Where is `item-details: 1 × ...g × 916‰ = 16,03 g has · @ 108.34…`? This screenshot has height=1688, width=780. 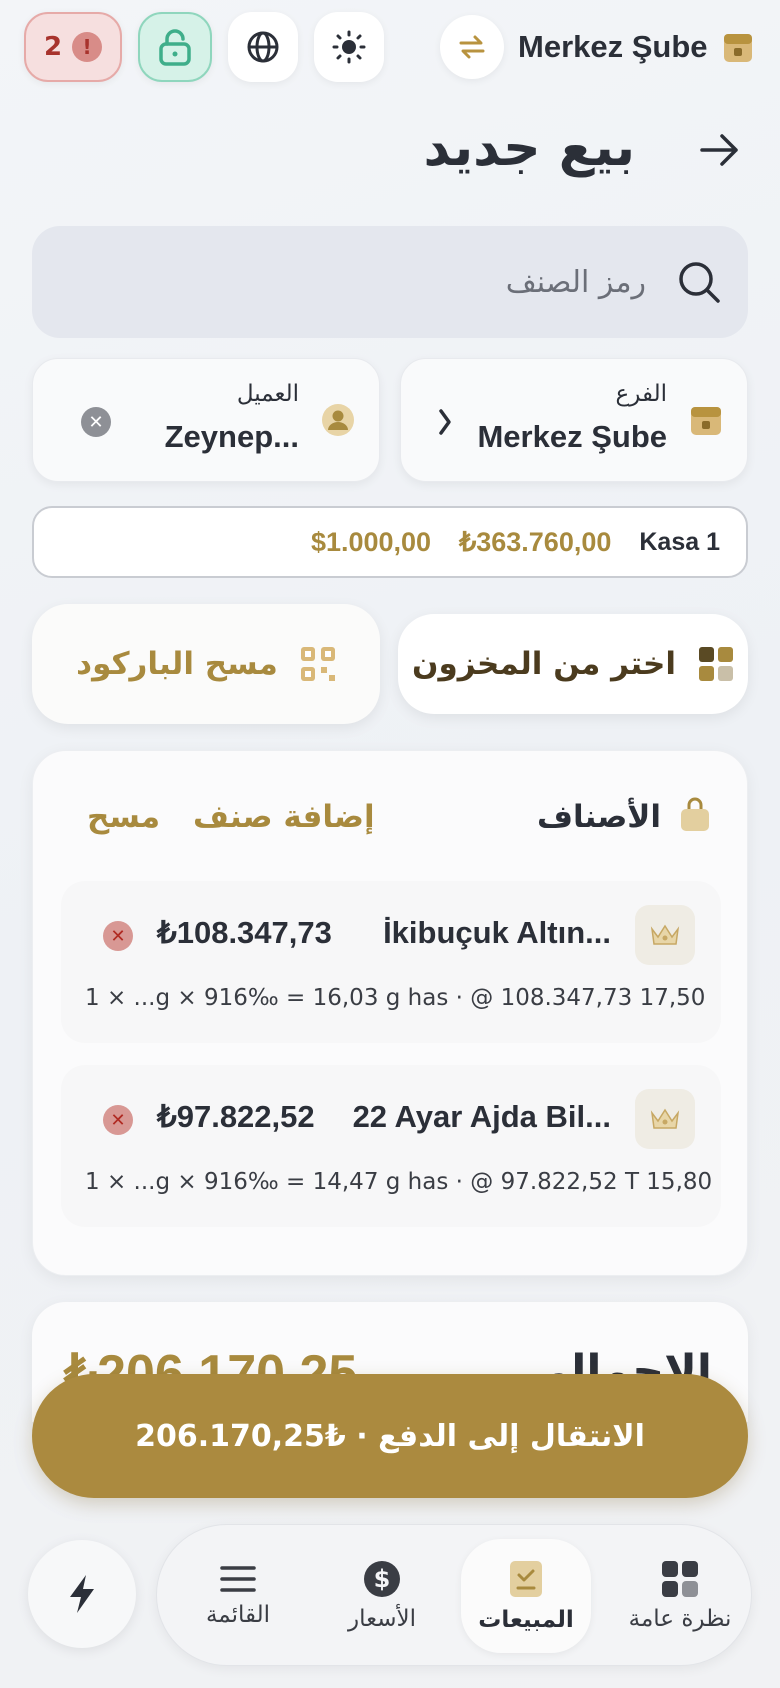 item-details: 1 × ...g × 916‰ = 16,03 g has · @ 108.34… is located at coordinates (395, 998).